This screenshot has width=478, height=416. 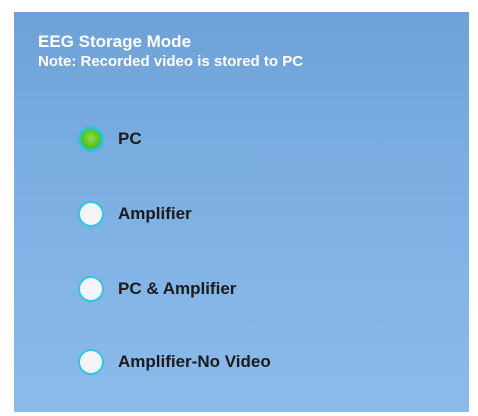 What do you see at coordinates (91, 289) in the screenshot?
I see `radio-button-pc-and-amplifier` at bounding box center [91, 289].